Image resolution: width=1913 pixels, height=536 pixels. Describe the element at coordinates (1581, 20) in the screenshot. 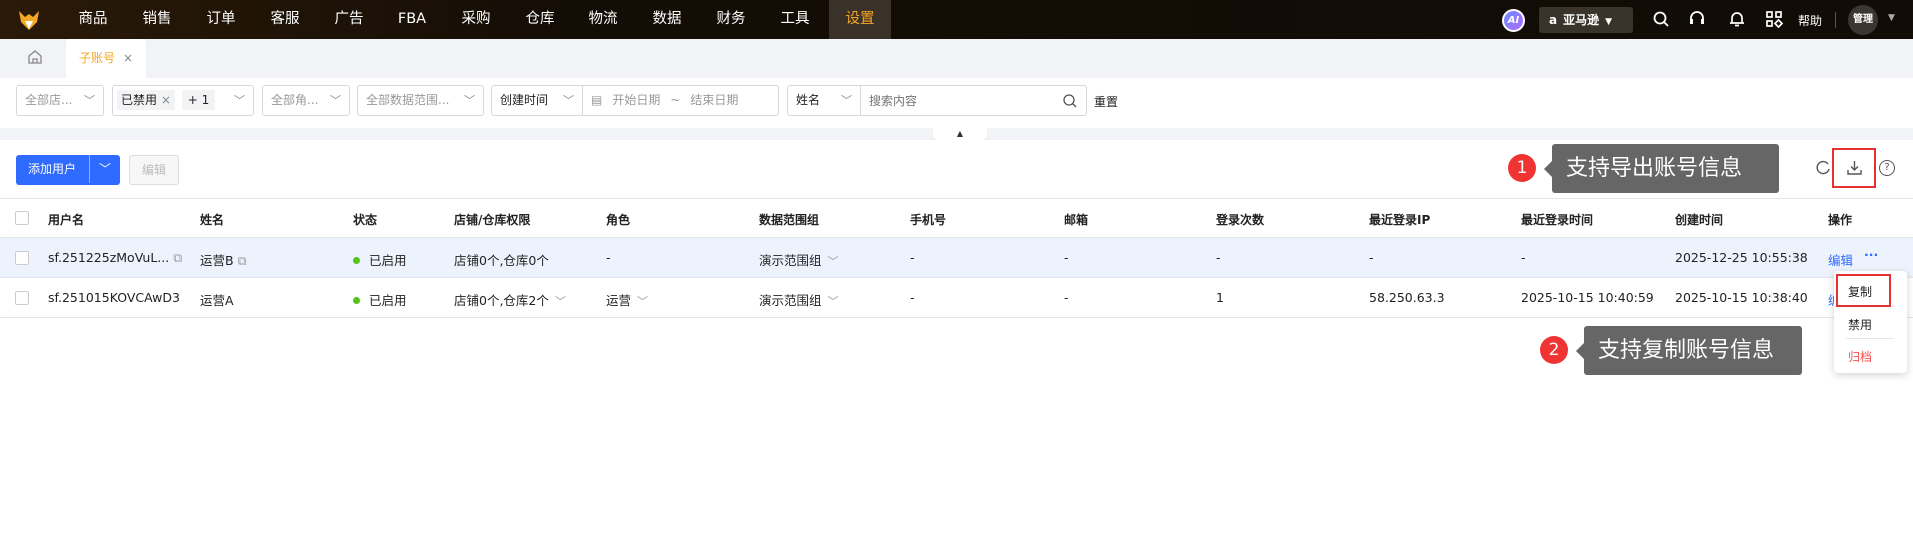

I see `platform-label: 亚马逊` at that location.